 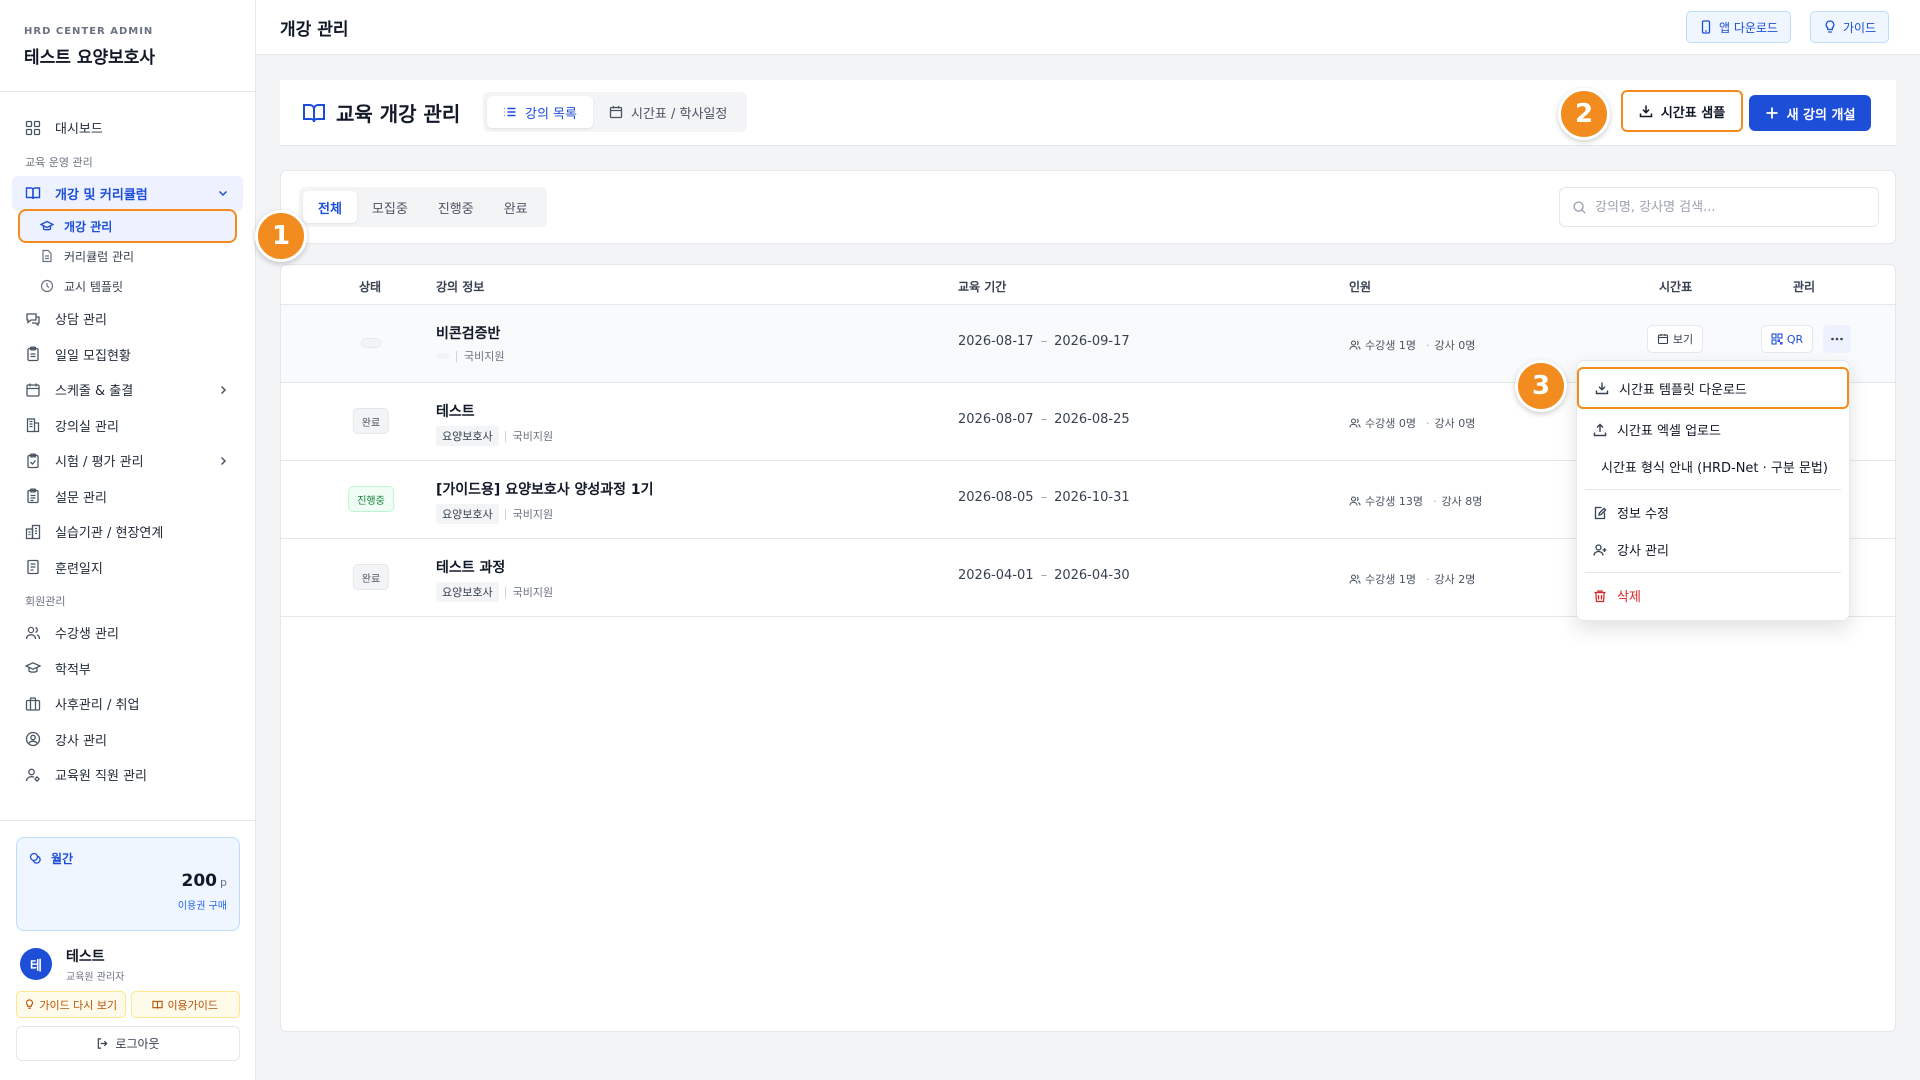 I want to click on tab-course-list: 강의 목록, so click(x=540, y=112).